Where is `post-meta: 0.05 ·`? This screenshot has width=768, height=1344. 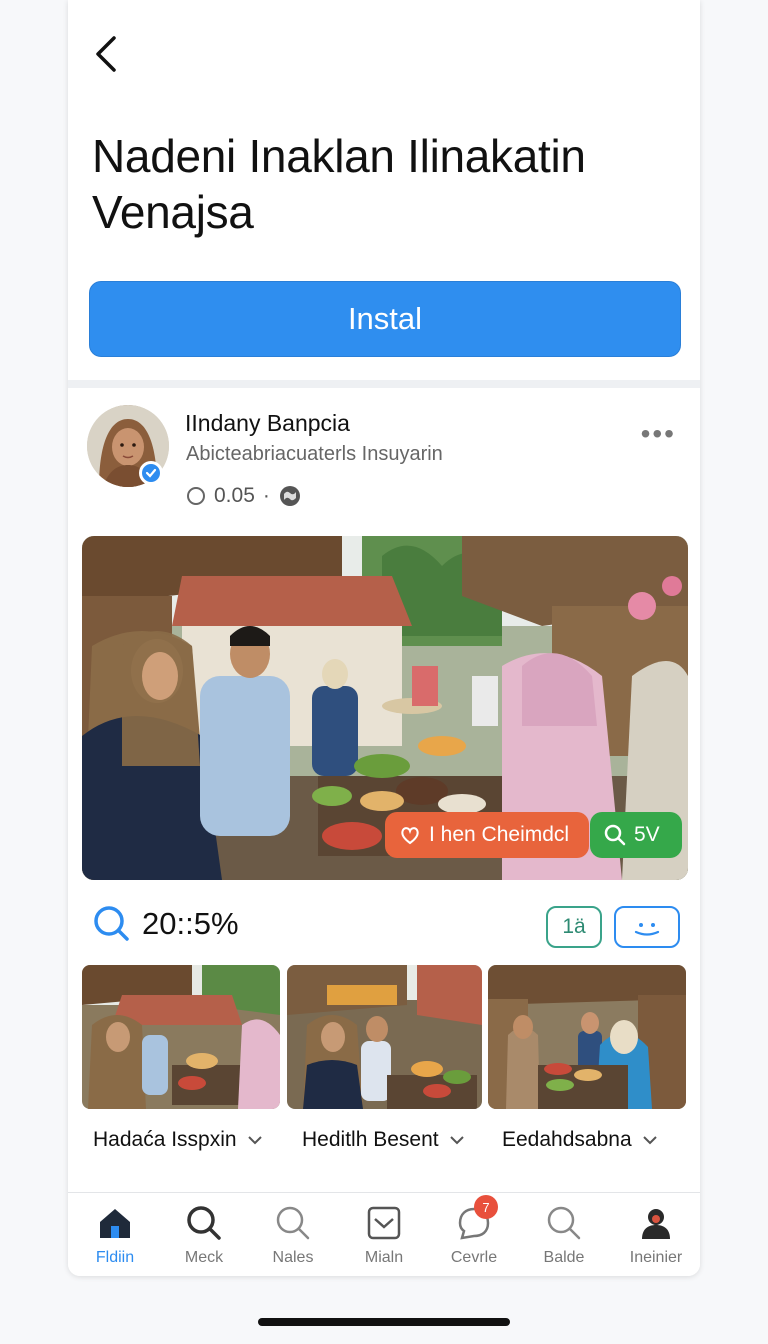 post-meta: 0.05 · is located at coordinates (244, 496).